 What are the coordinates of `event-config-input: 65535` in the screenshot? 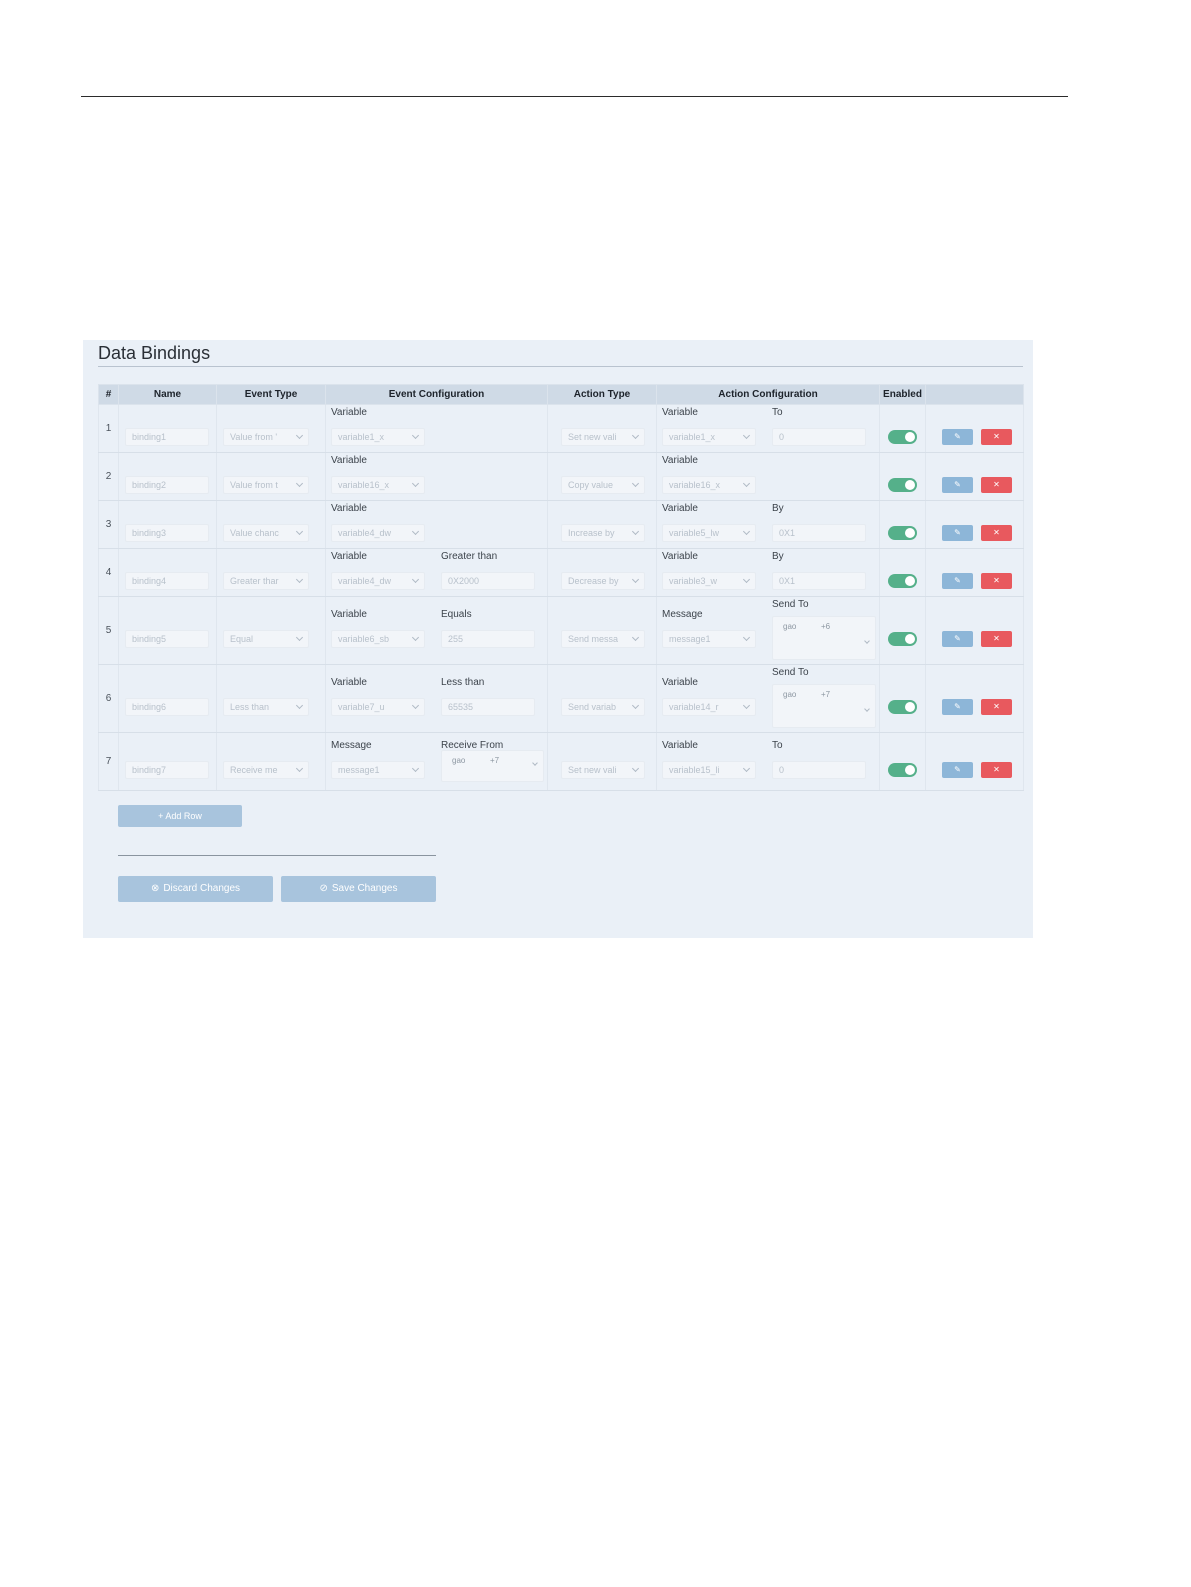 It's located at (488, 707).